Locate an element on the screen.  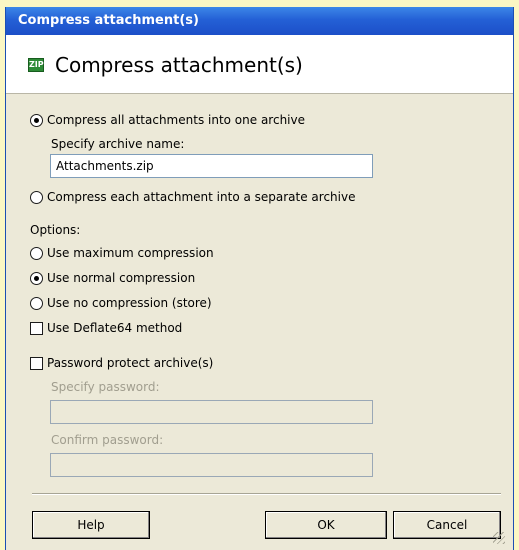
archive-name-label: Specify archive name: is located at coordinates (118, 144).